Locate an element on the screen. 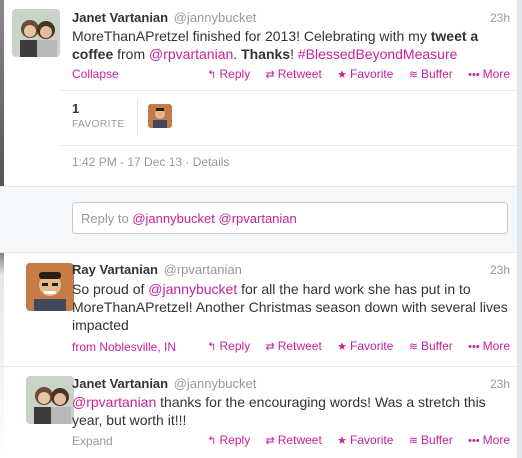 The image size is (522, 458). reply-prefix: Reply to is located at coordinates (107, 218).